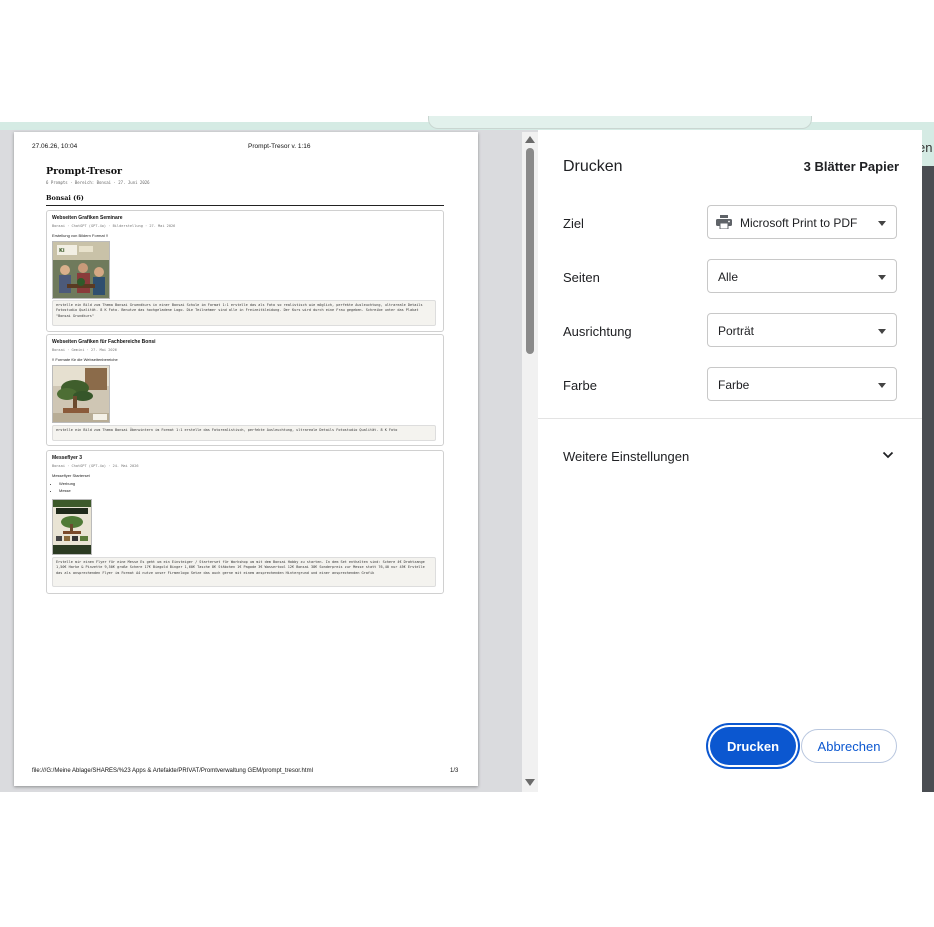  What do you see at coordinates (85, 359) in the screenshot?
I see `card-description: !! Formate für die Webseitenbereiche` at bounding box center [85, 359].